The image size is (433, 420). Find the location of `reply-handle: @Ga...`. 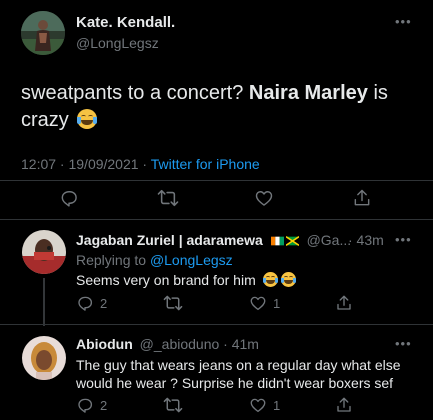

reply-handle: @Ga... is located at coordinates (329, 240).